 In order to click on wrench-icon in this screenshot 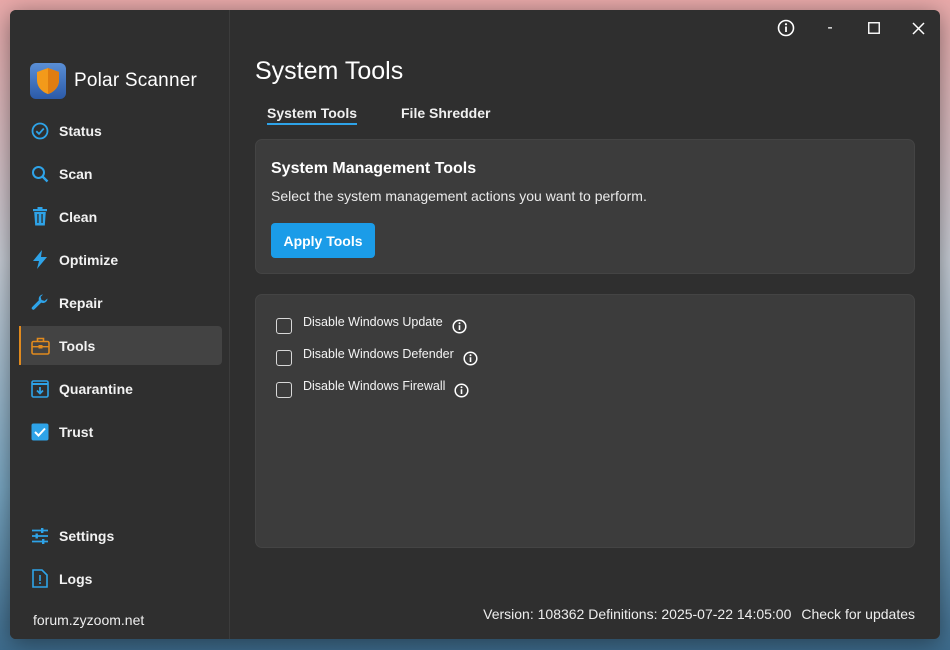, I will do `click(40, 303)`.